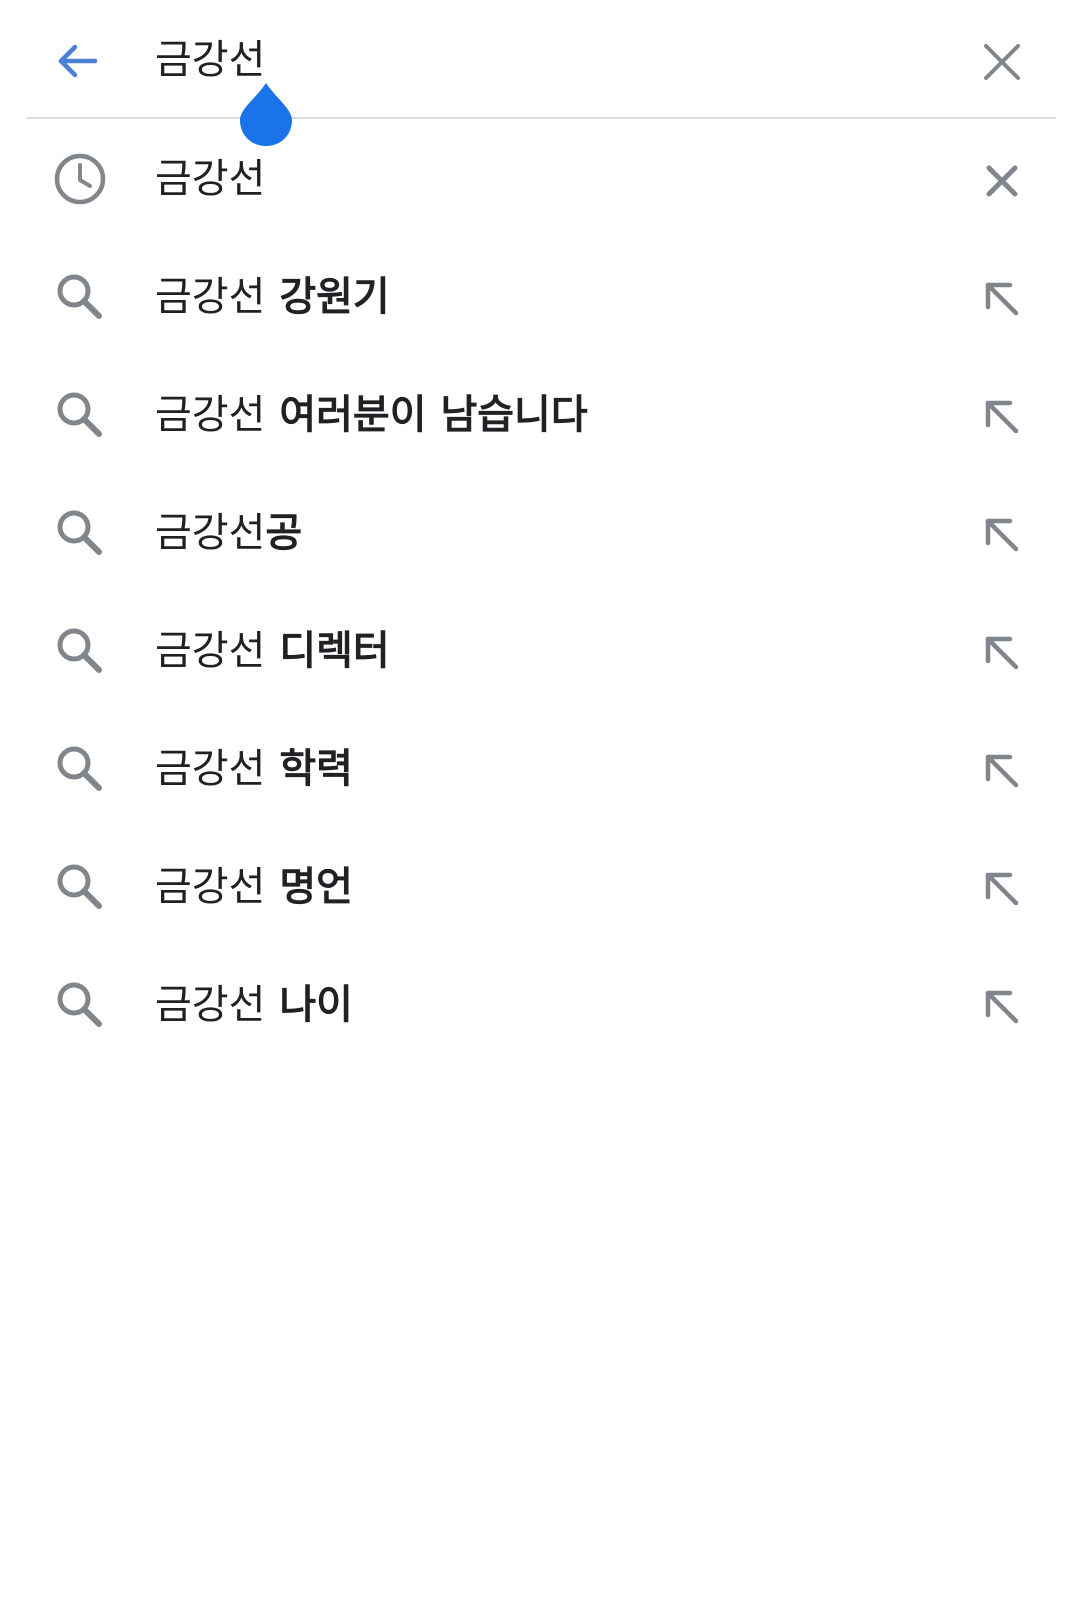  I want to click on suggestion-label: 금강선 여러분이 남습니다, so click(371, 415).